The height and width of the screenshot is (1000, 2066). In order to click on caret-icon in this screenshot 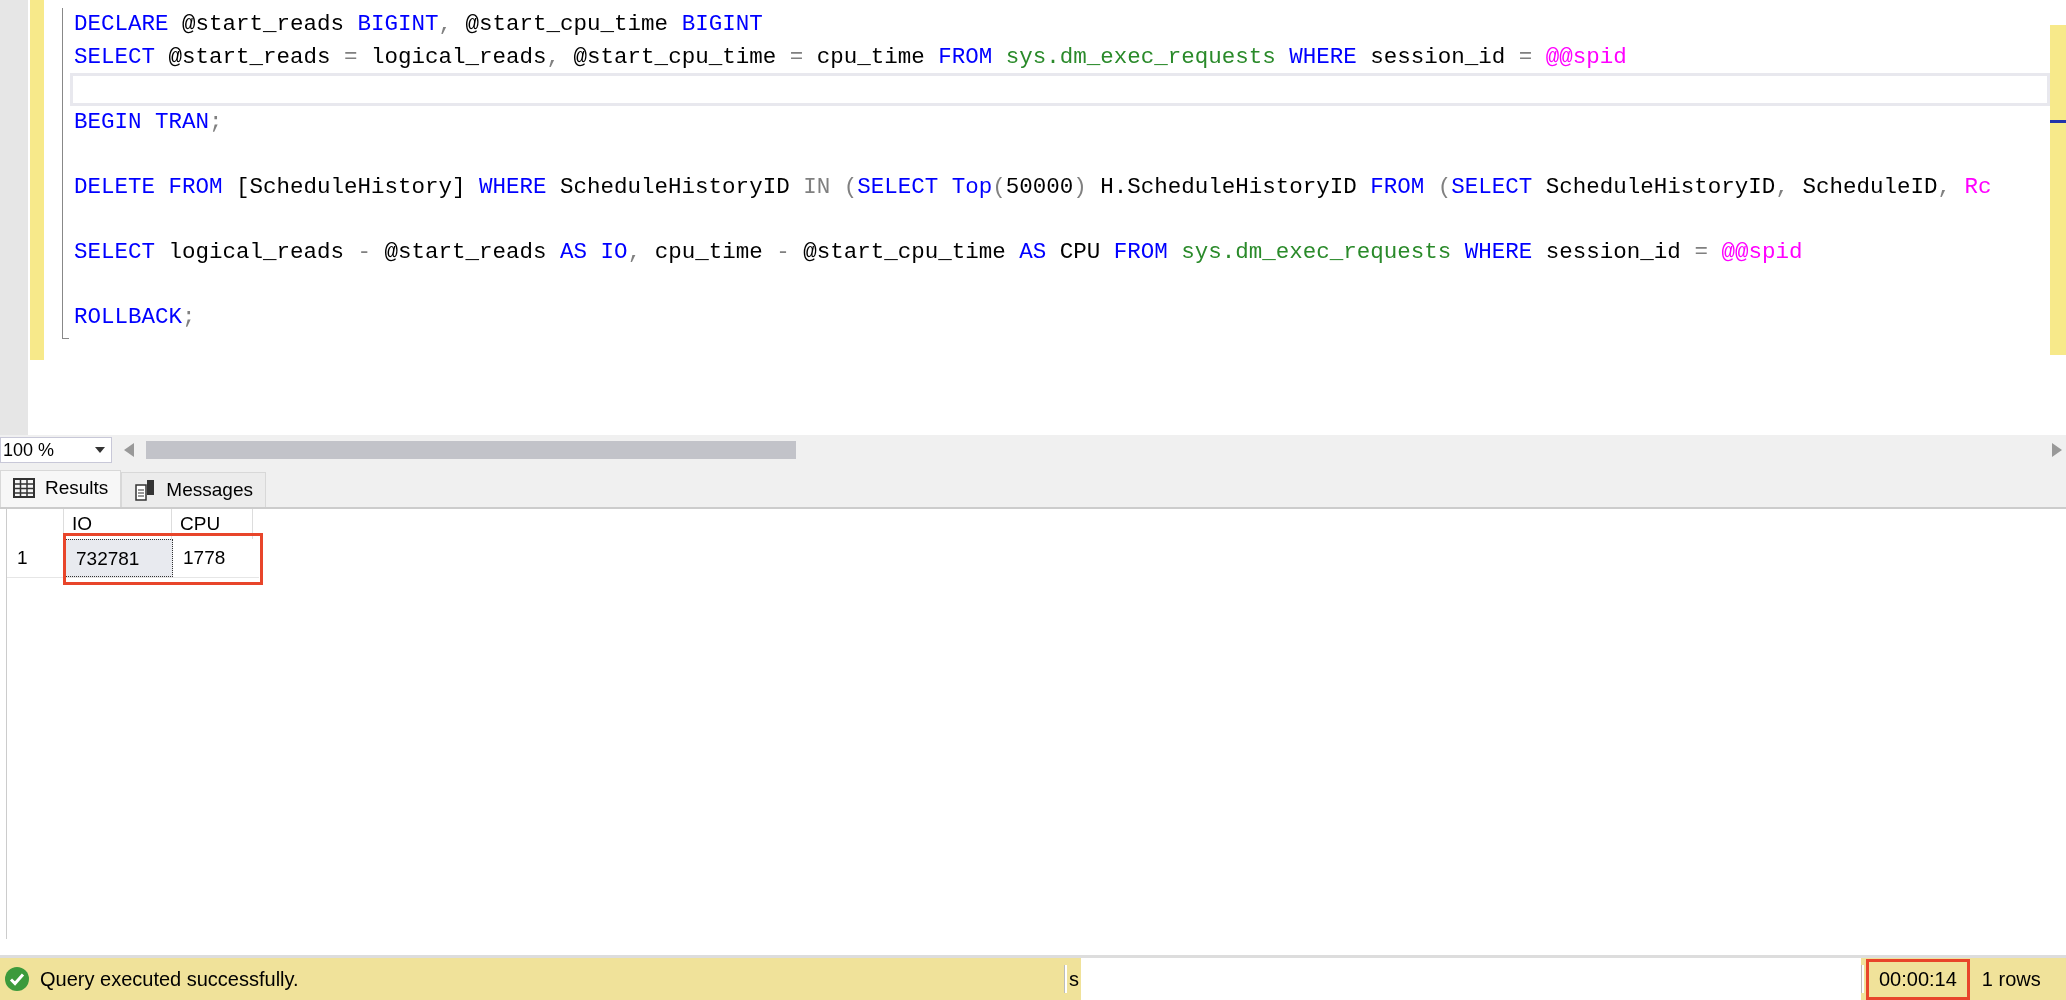, I will do `click(100, 450)`.